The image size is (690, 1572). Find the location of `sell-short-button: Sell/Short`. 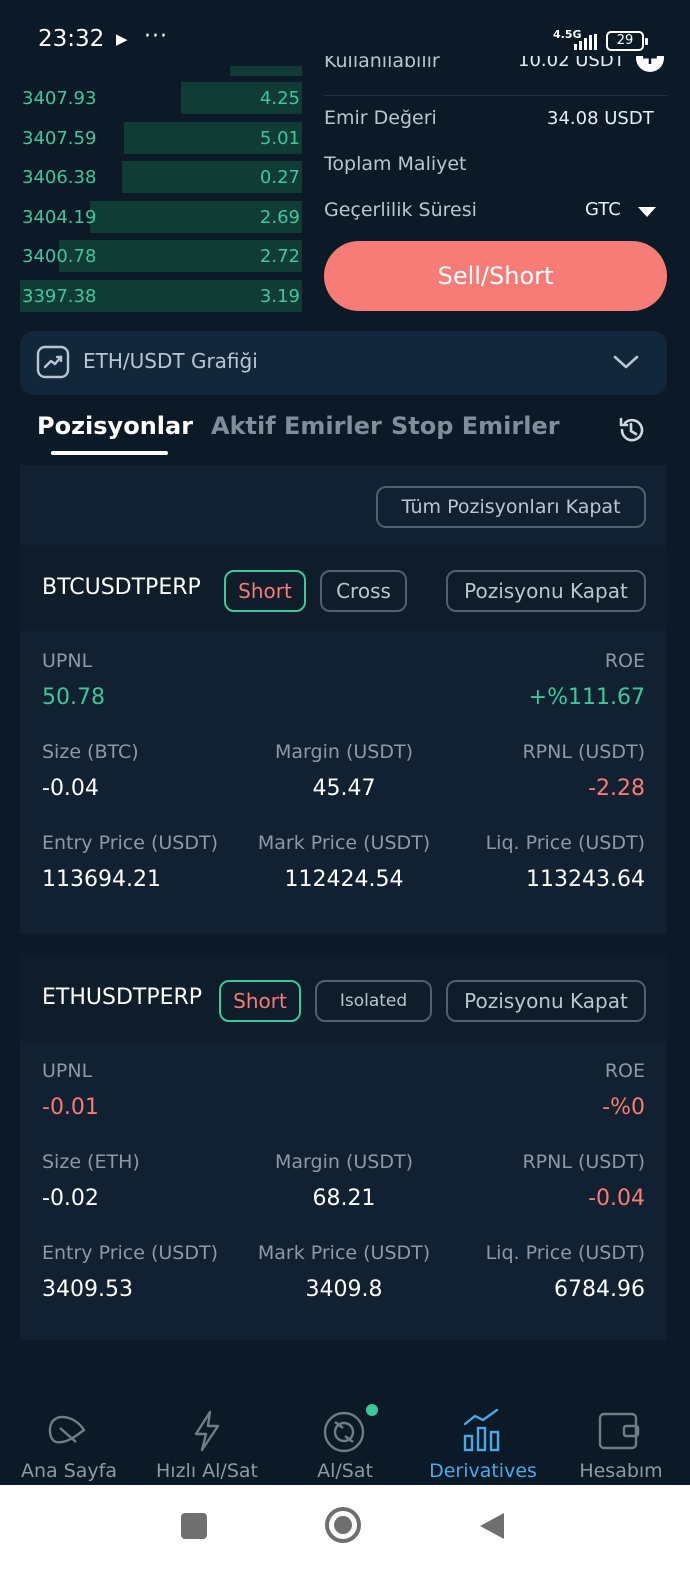

sell-short-button: Sell/Short is located at coordinates (495, 276).